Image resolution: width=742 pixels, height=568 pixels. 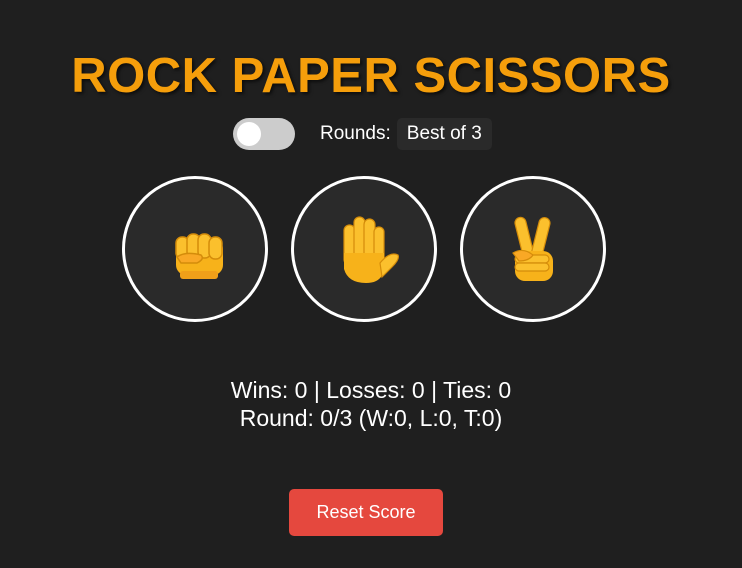 What do you see at coordinates (444, 134) in the screenshot?
I see `rounds-select: Best of 3` at bounding box center [444, 134].